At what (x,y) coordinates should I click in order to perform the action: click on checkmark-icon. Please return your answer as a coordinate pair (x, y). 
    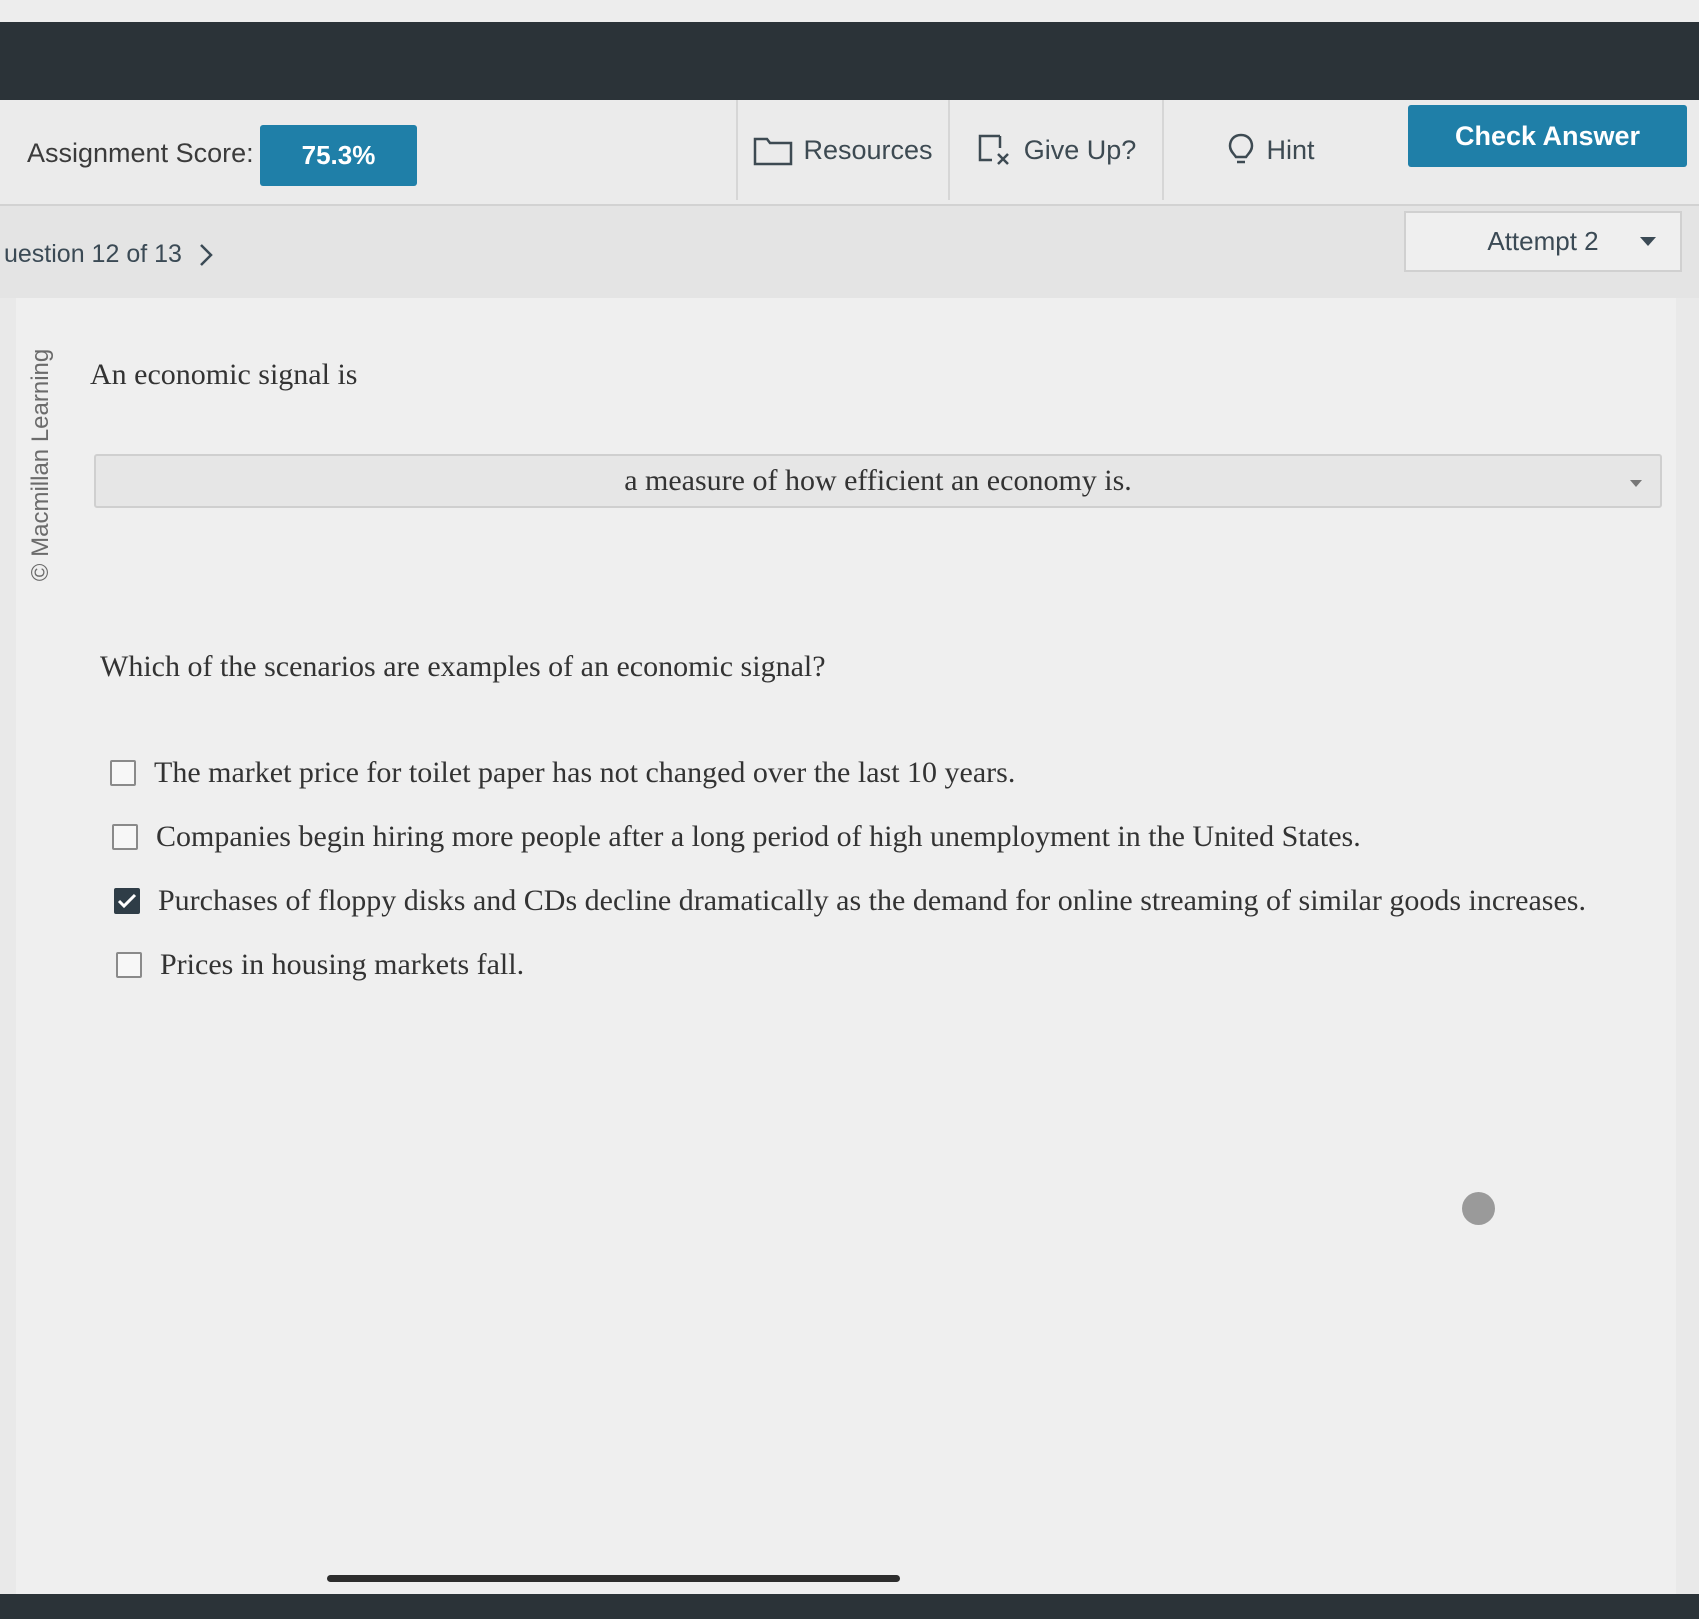
    Looking at the image, I should click on (127, 901).